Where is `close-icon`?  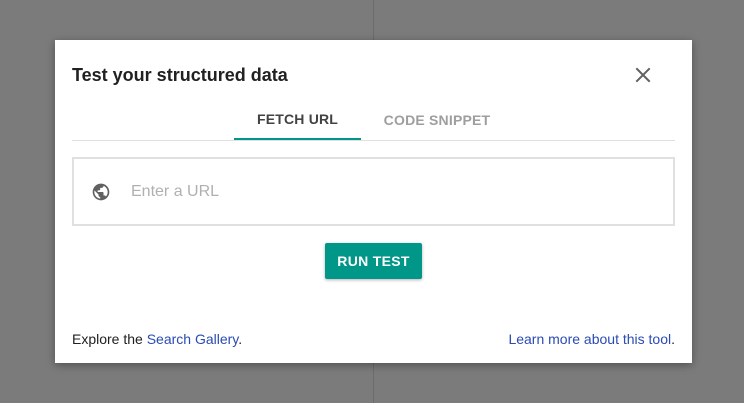
close-icon is located at coordinates (643, 75).